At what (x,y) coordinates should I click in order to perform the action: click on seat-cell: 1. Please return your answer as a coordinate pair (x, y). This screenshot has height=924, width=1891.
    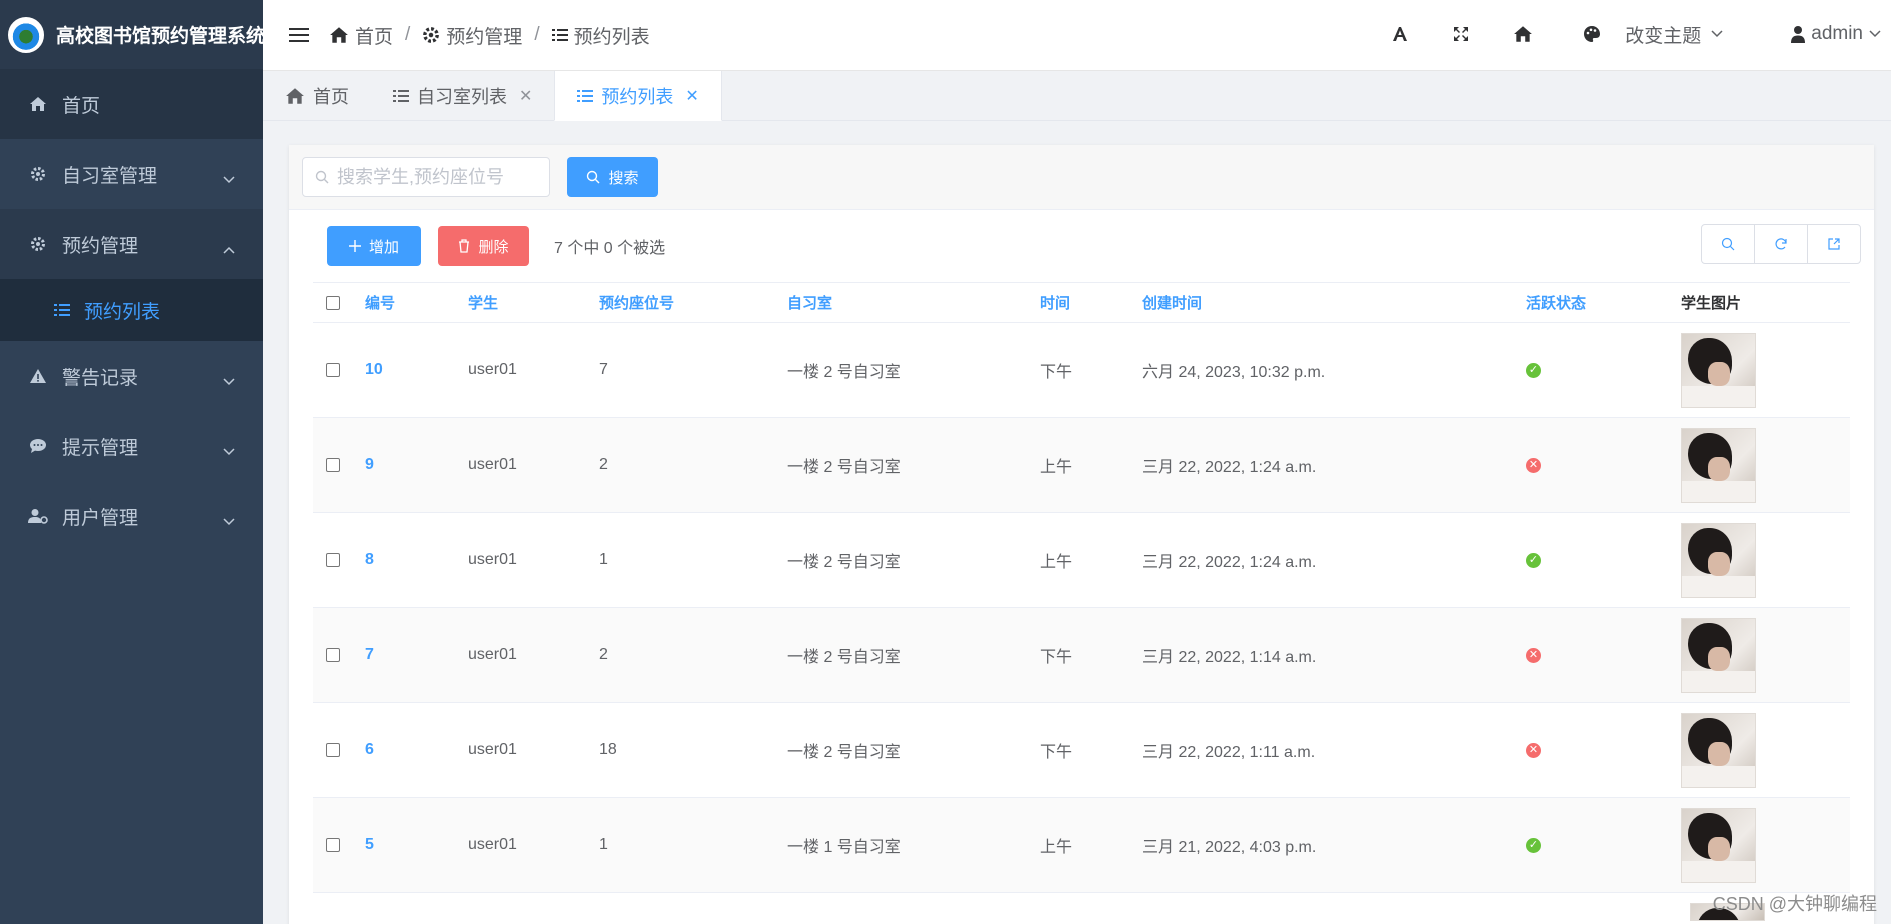
    Looking at the image, I should click on (603, 844).